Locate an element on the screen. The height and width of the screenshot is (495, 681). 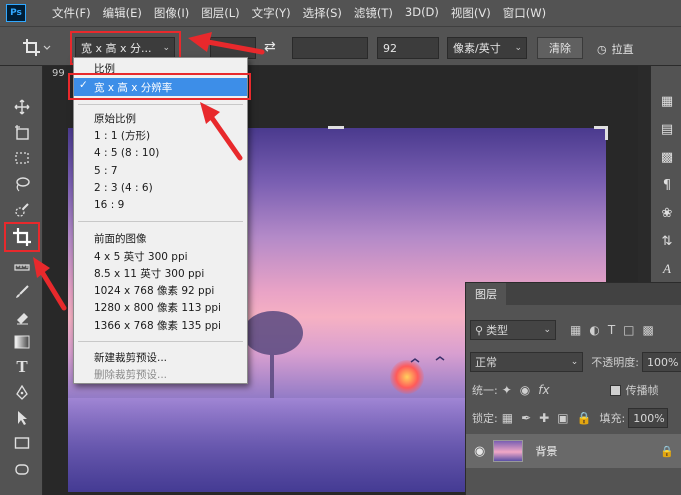
resolution-value: 92 is located at coordinates (390, 48).